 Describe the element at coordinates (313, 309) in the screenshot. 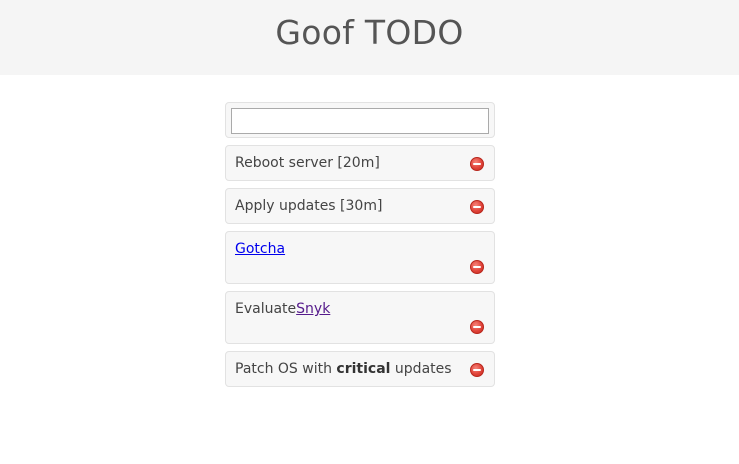

I see `todo-link-snyk: Snyk` at that location.